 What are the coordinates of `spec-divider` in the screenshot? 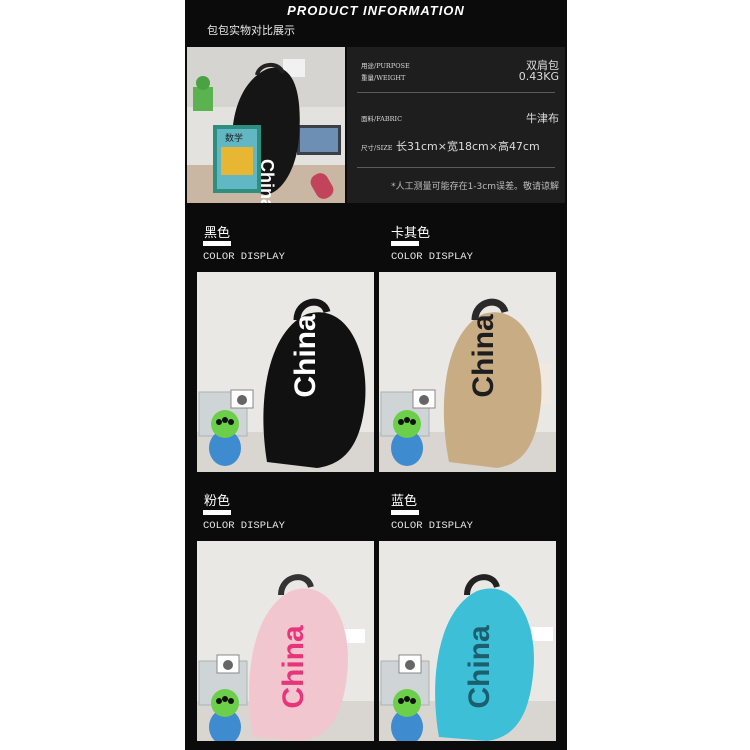 It's located at (456, 92).